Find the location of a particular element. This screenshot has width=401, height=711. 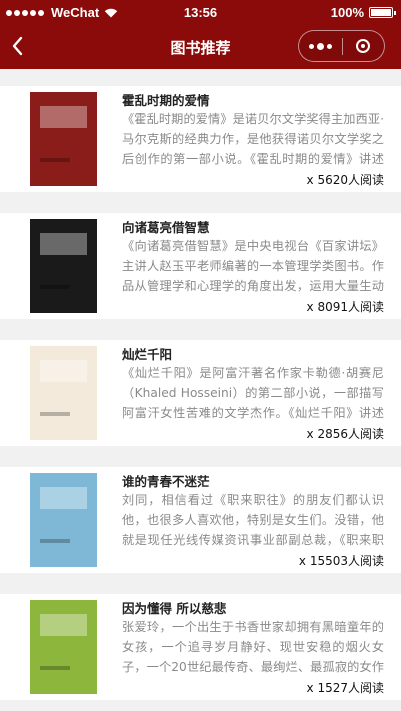

close-mini-program-button is located at coordinates (362, 46).